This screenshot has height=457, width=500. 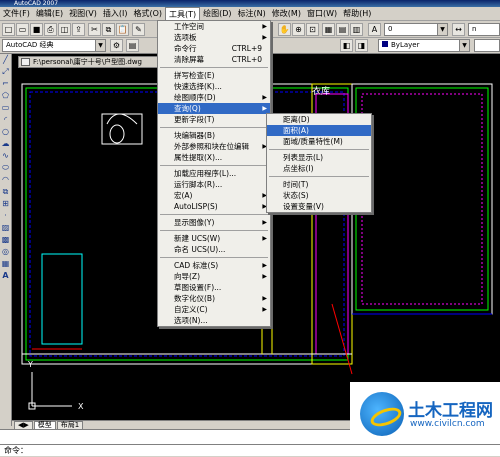 I want to click on gradient-icon: ▩, so click(x=5, y=240).